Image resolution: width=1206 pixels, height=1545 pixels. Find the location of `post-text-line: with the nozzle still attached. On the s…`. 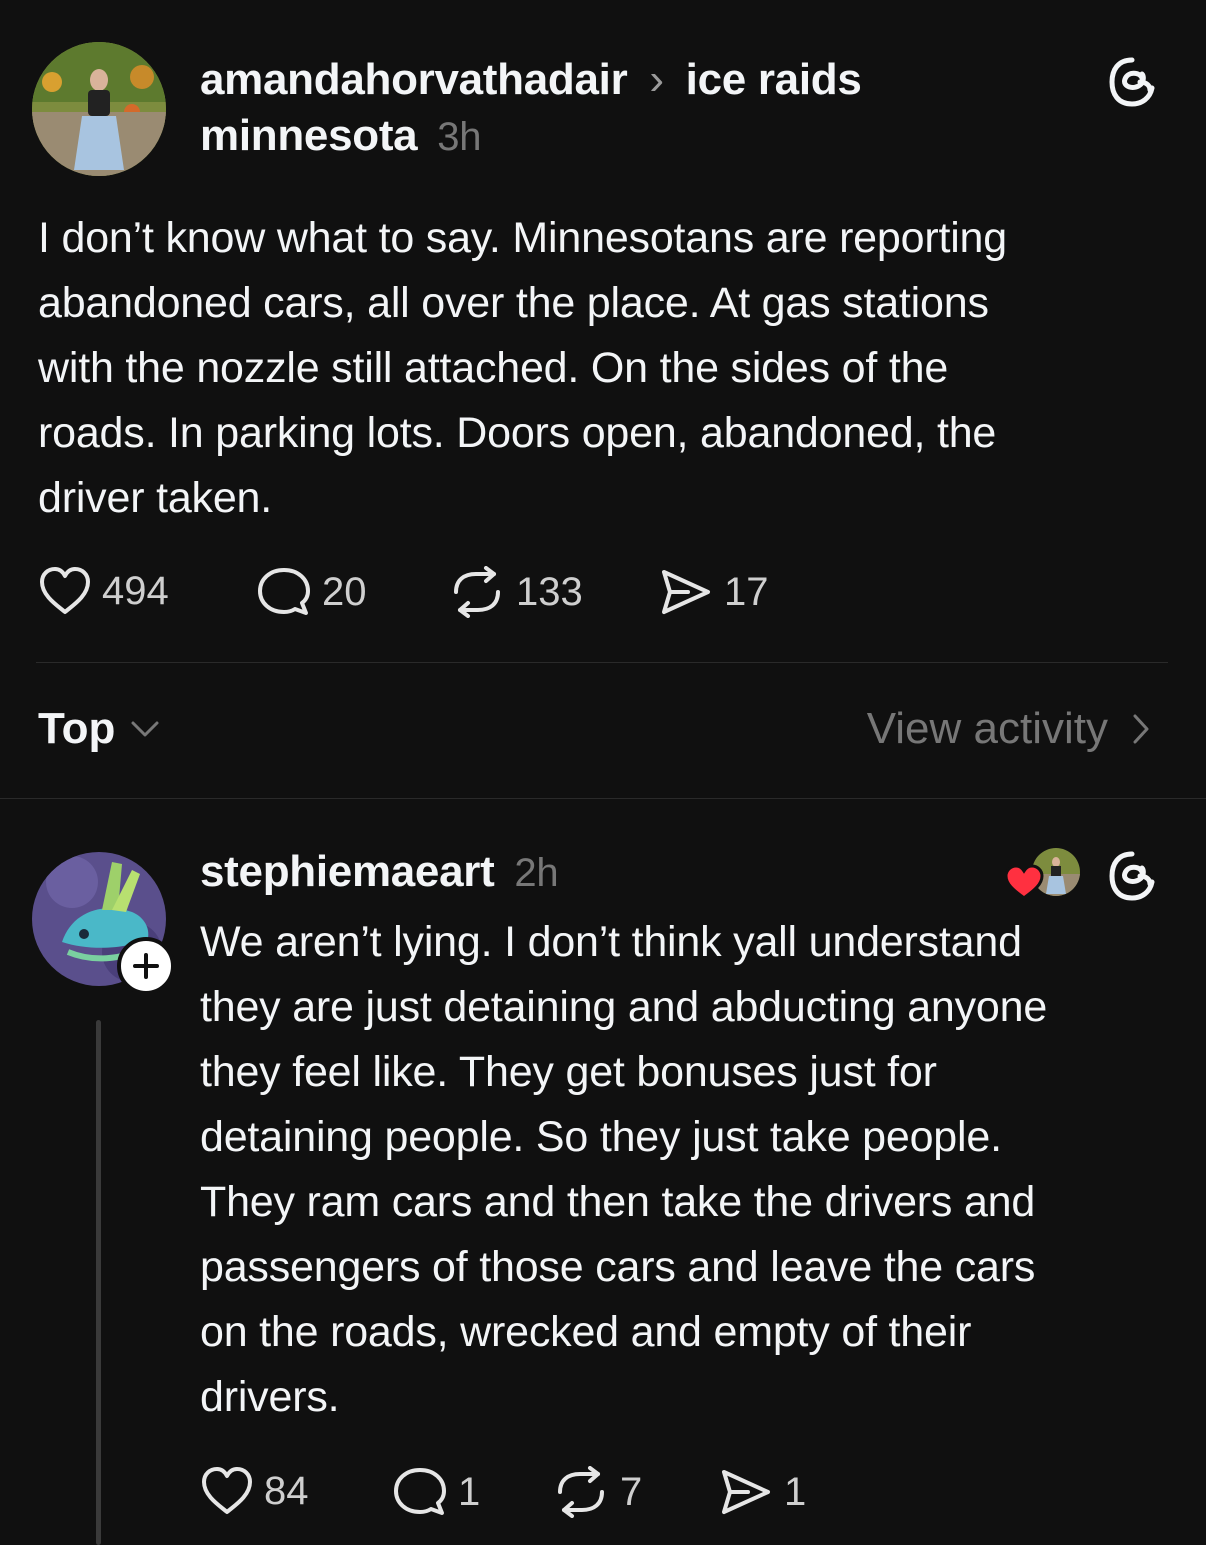

post-text-line: with the nozzle still attached. On the s… is located at coordinates (493, 368).